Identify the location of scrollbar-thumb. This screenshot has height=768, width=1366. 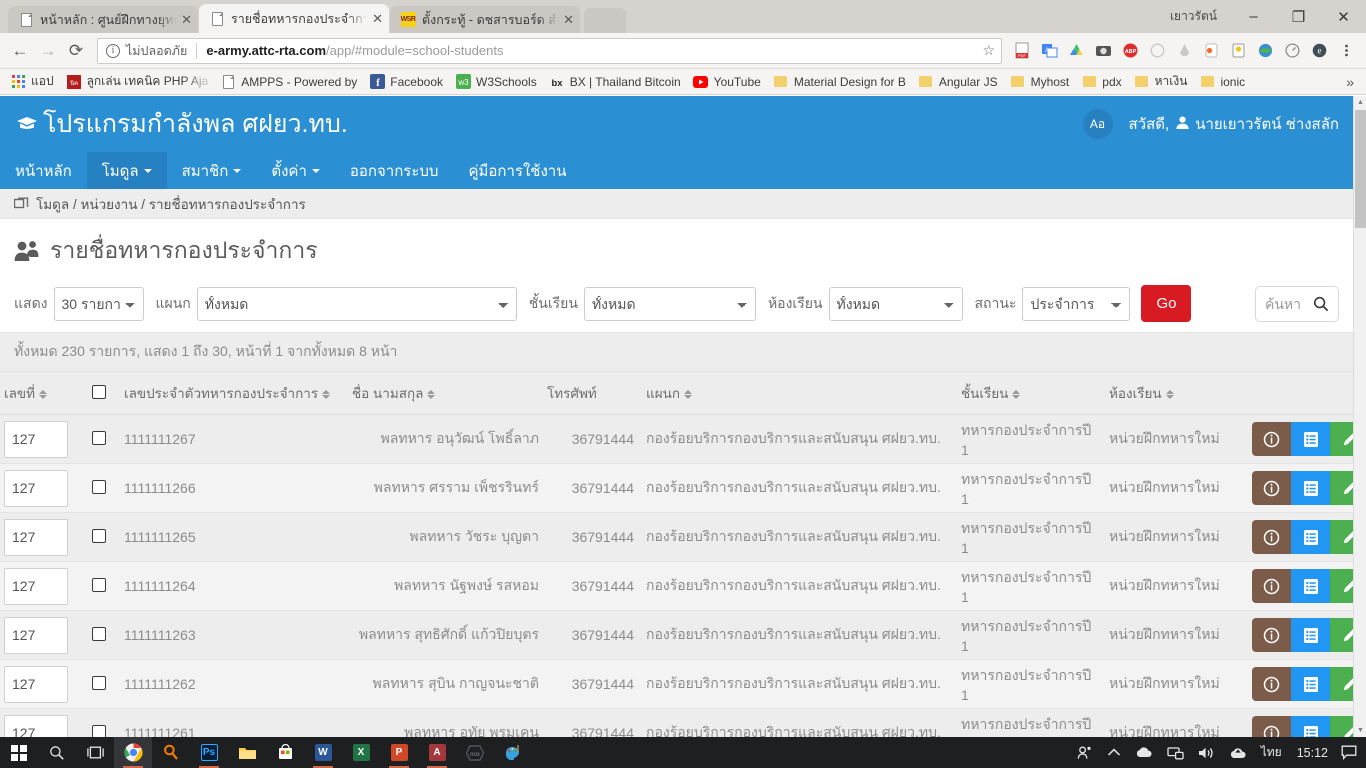
(1360, 169).